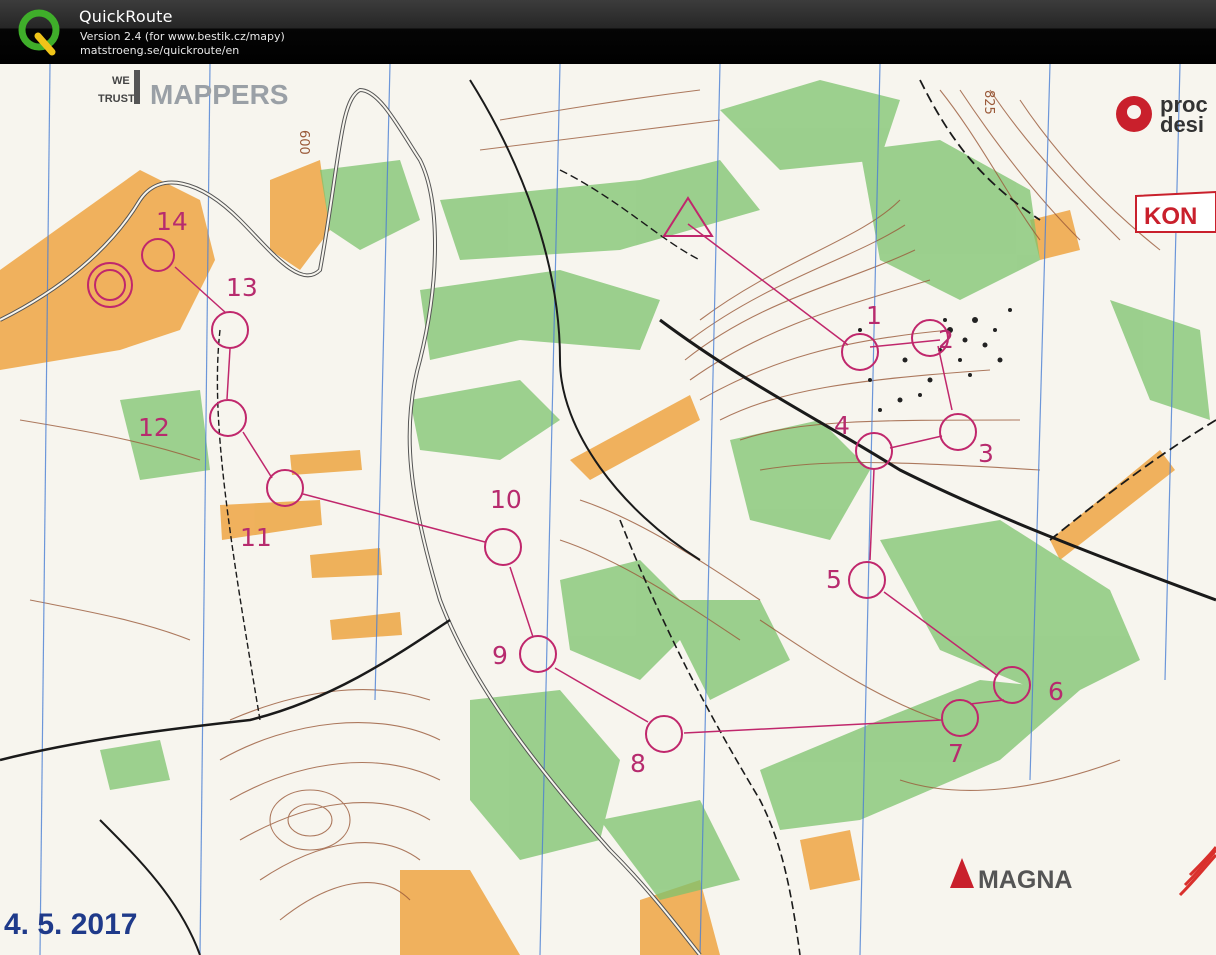  What do you see at coordinates (70, 924) in the screenshot?
I see `event-date-text: 4. 5. 2017` at bounding box center [70, 924].